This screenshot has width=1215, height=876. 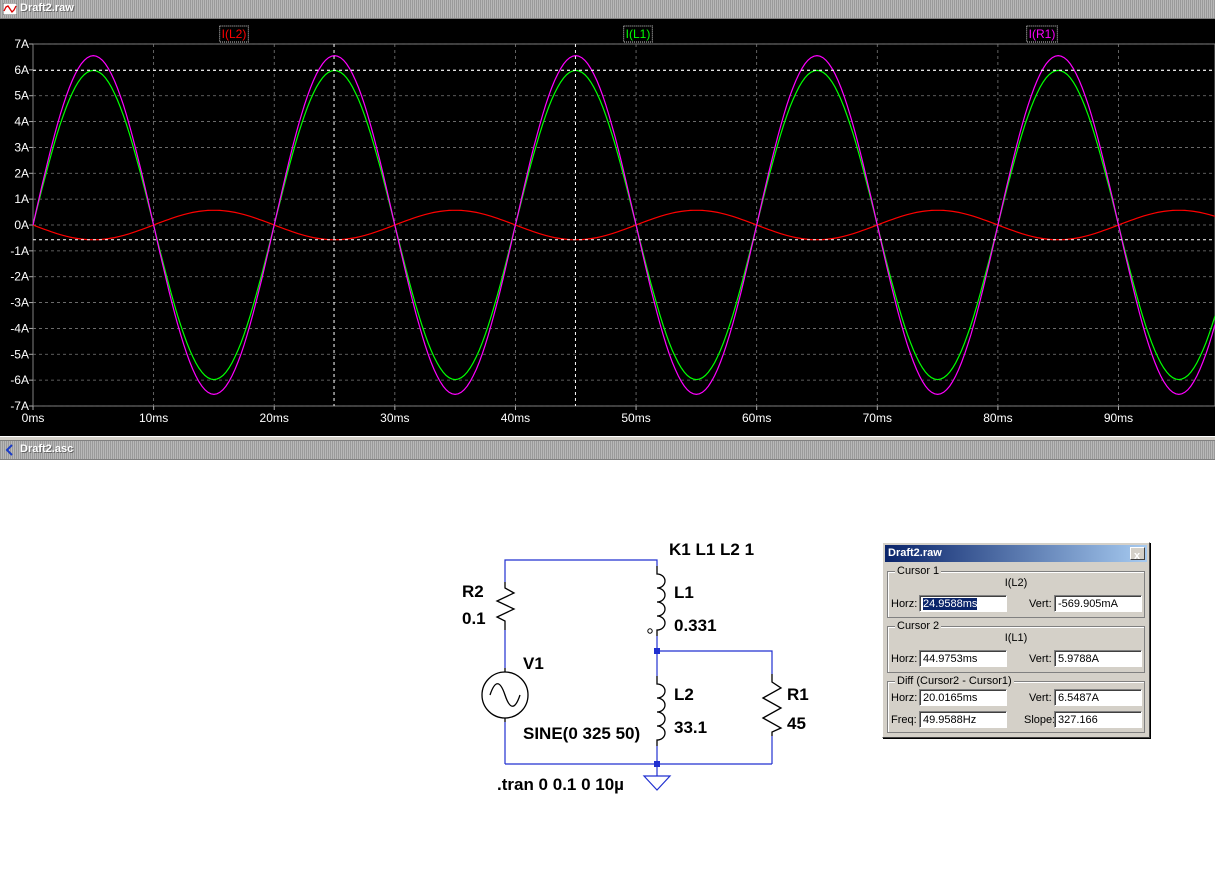 What do you see at coordinates (798, 694) in the screenshot?
I see `R1-name: R1` at bounding box center [798, 694].